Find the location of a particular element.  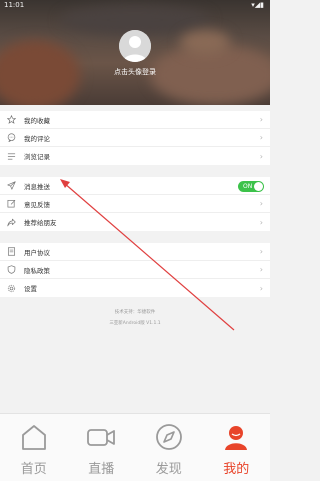

menu-item-label: 设置 is located at coordinates (30, 289).